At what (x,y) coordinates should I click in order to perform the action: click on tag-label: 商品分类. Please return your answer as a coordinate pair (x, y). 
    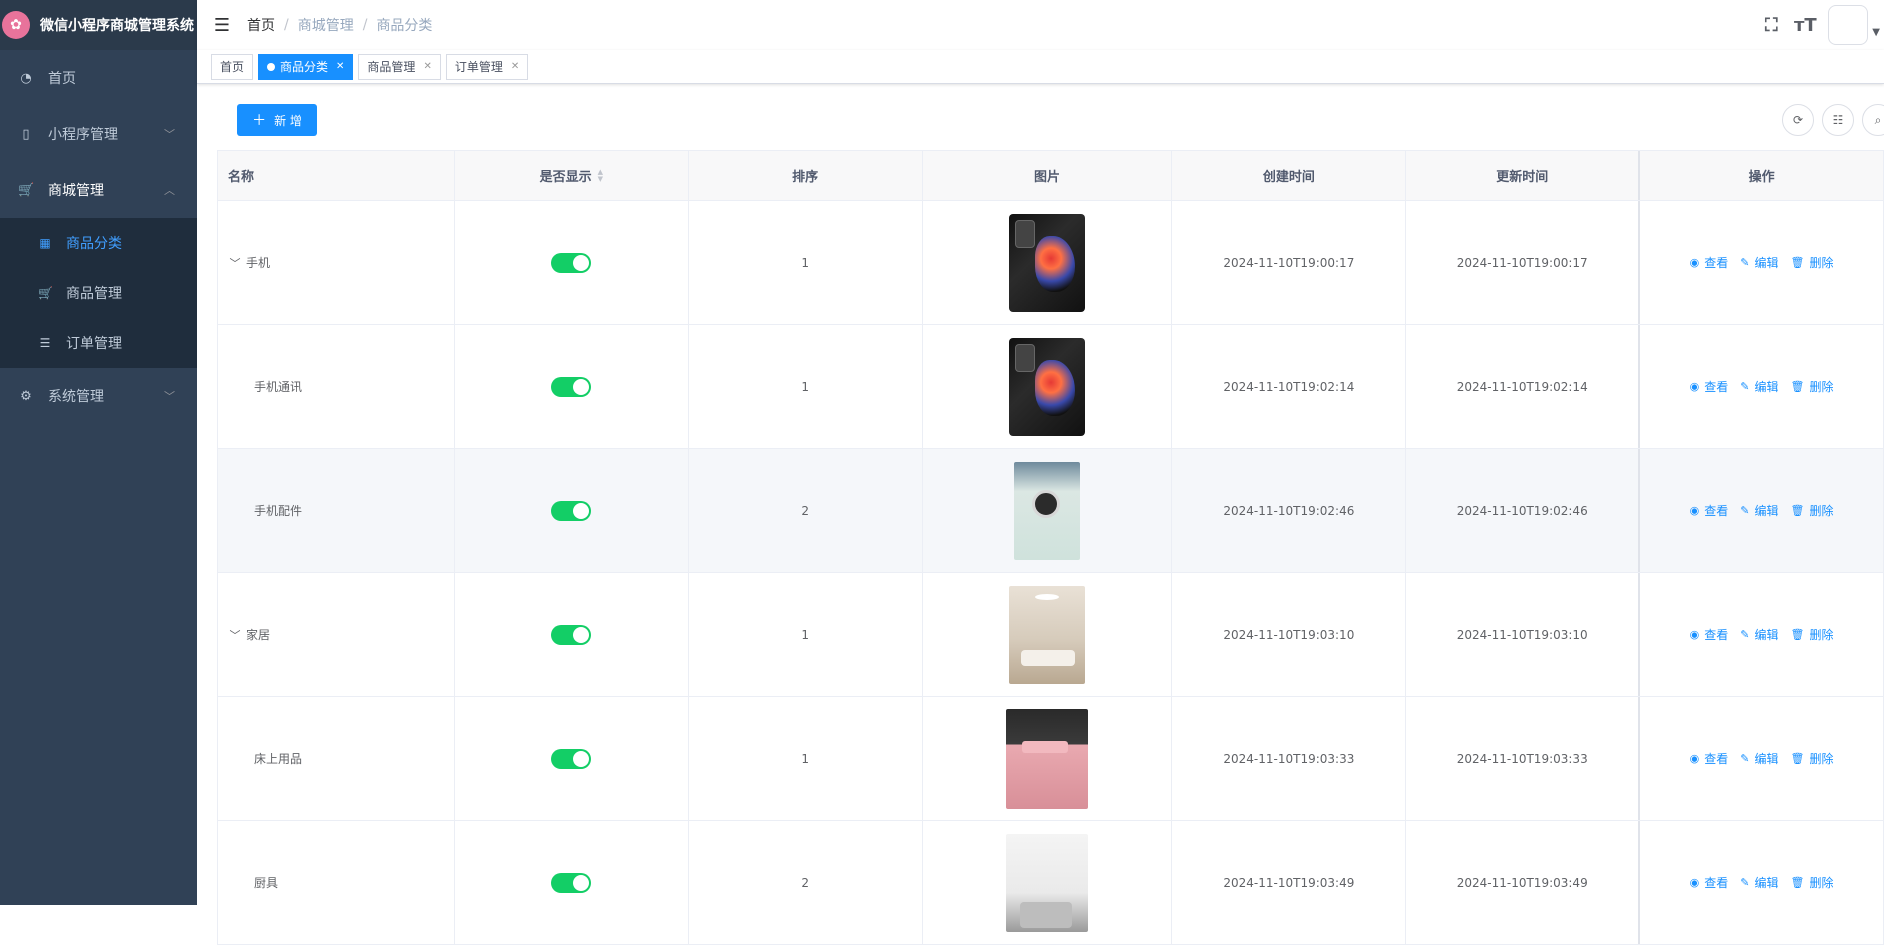
    Looking at the image, I should click on (304, 67).